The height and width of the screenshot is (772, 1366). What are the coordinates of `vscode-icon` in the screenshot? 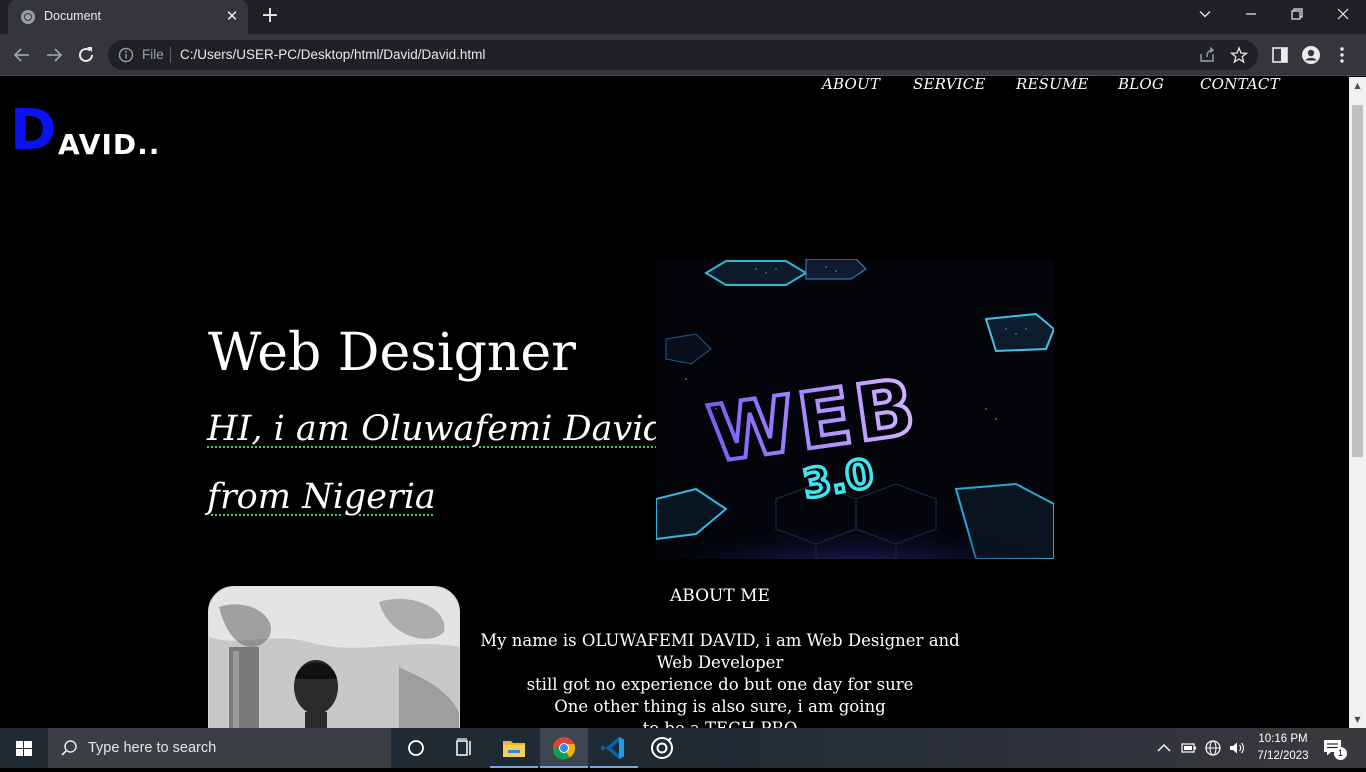 It's located at (612, 748).